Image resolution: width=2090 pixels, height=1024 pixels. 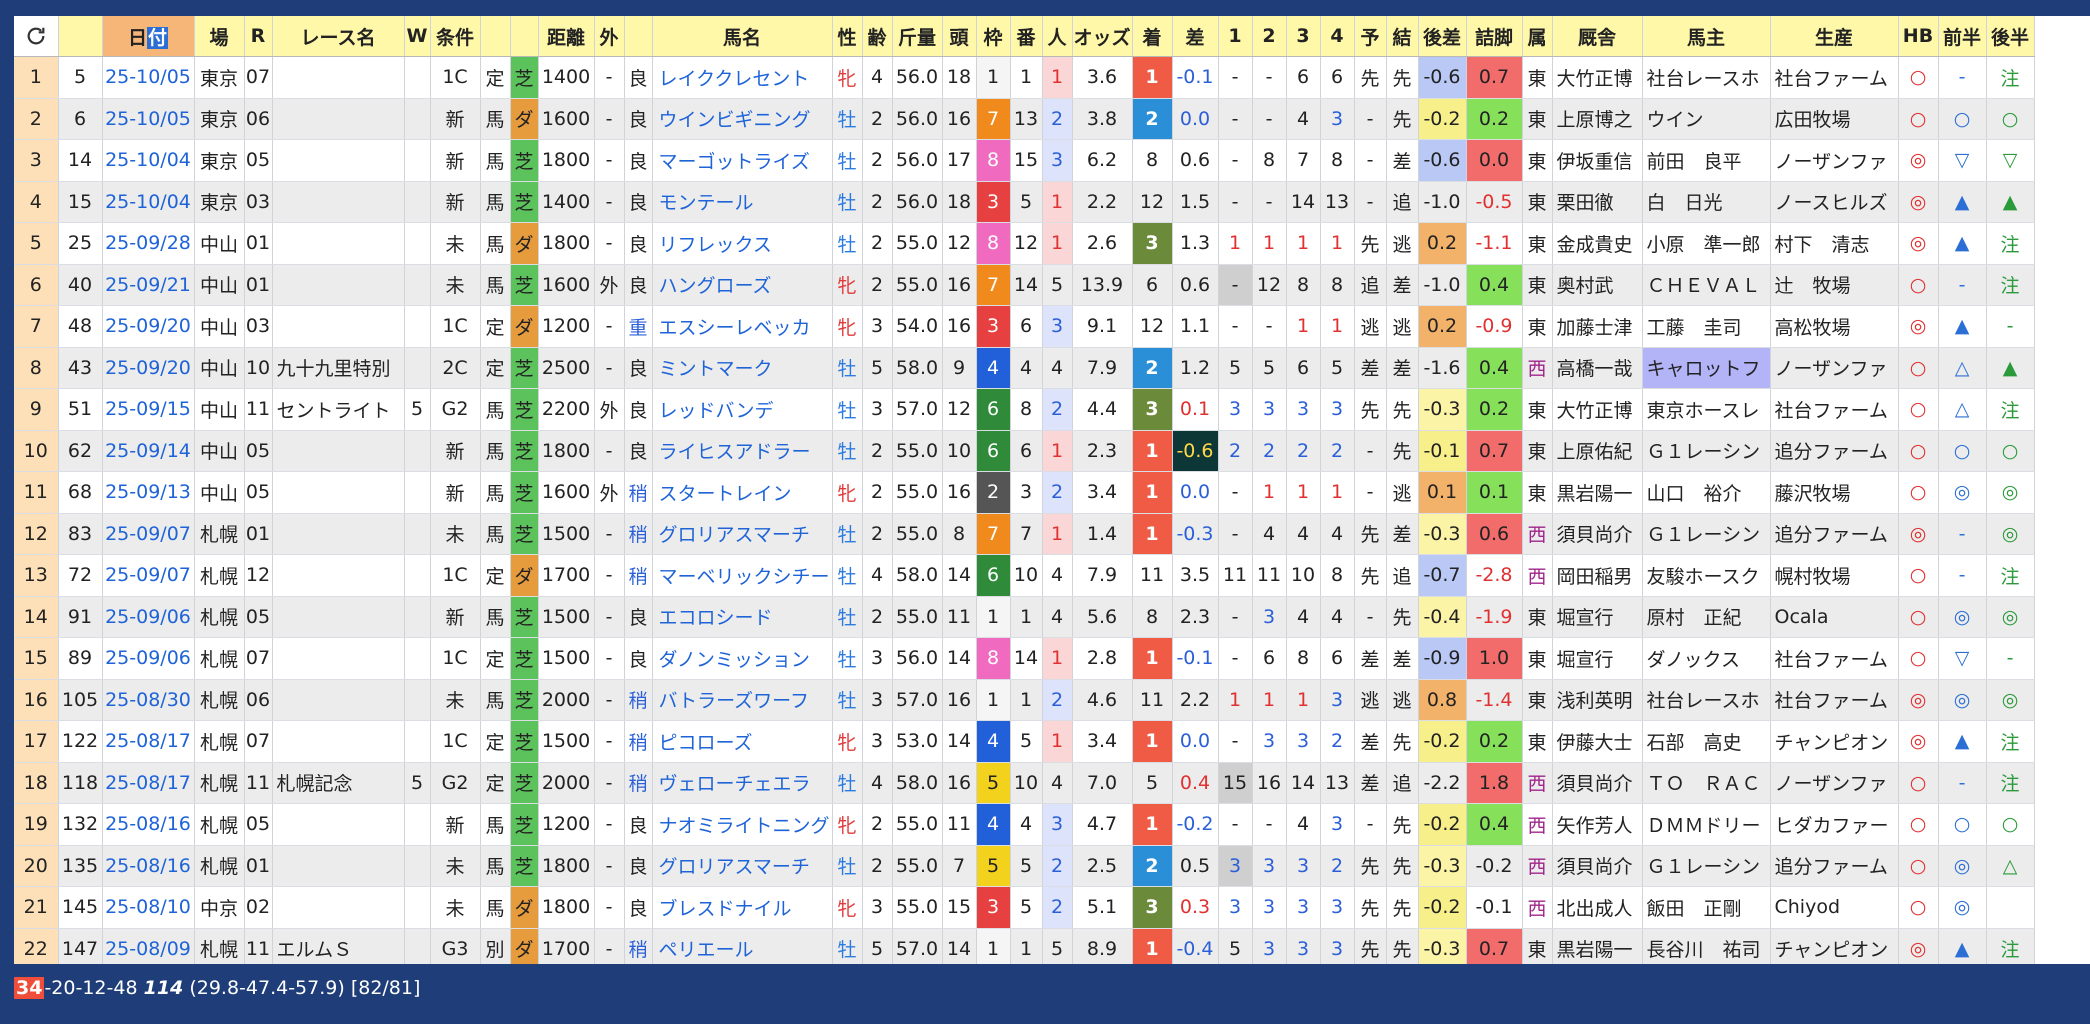 What do you see at coordinates (877, 36) in the screenshot?
I see `header-age: 齢` at bounding box center [877, 36].